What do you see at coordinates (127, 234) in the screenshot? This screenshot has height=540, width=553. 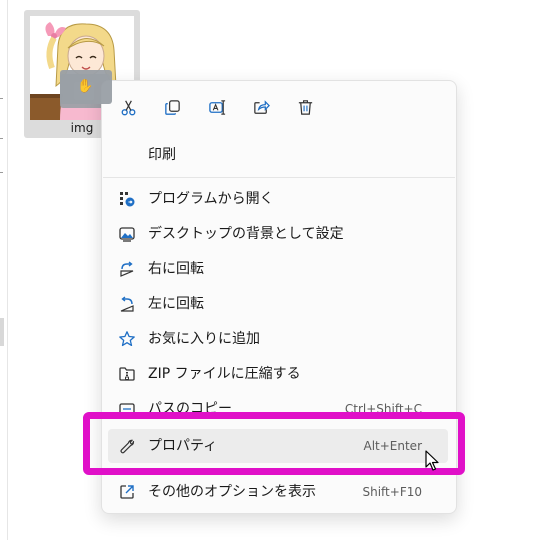 I see `desktop-background-icon` at bounding box center [127, 234].